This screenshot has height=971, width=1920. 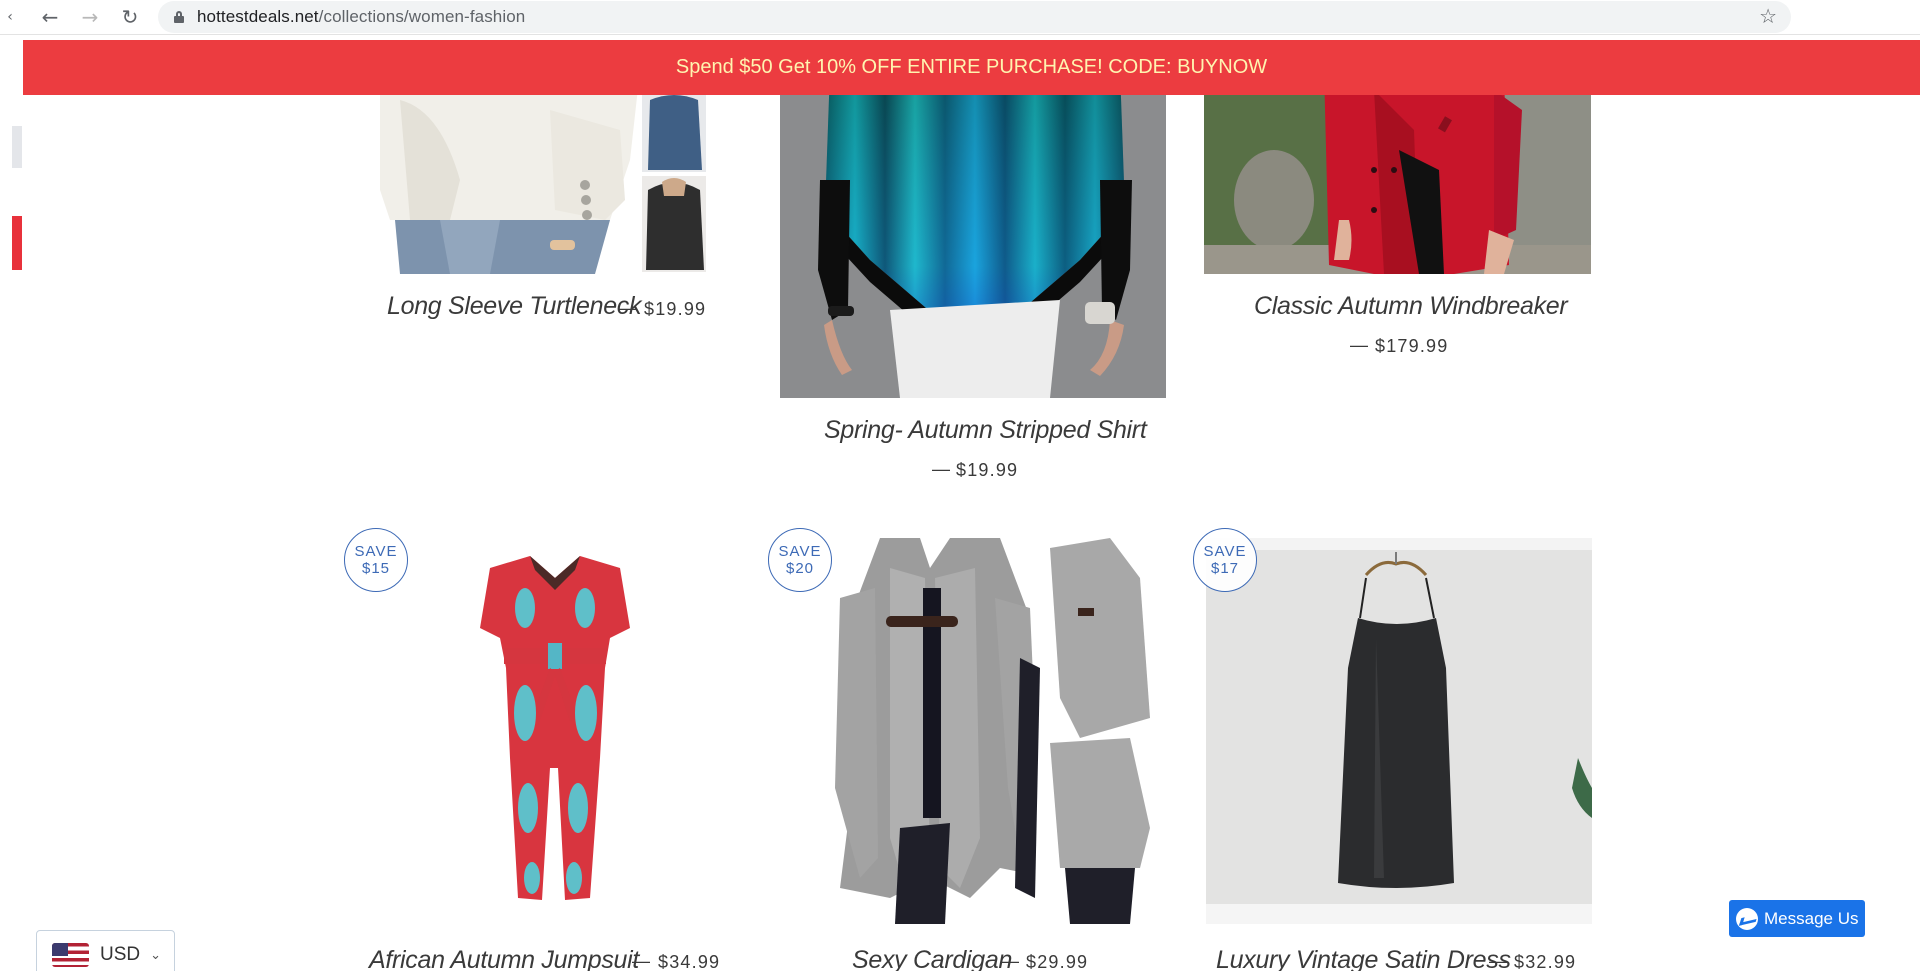 I want to click on jumpsuit-photo, so click(x=555, y=729).